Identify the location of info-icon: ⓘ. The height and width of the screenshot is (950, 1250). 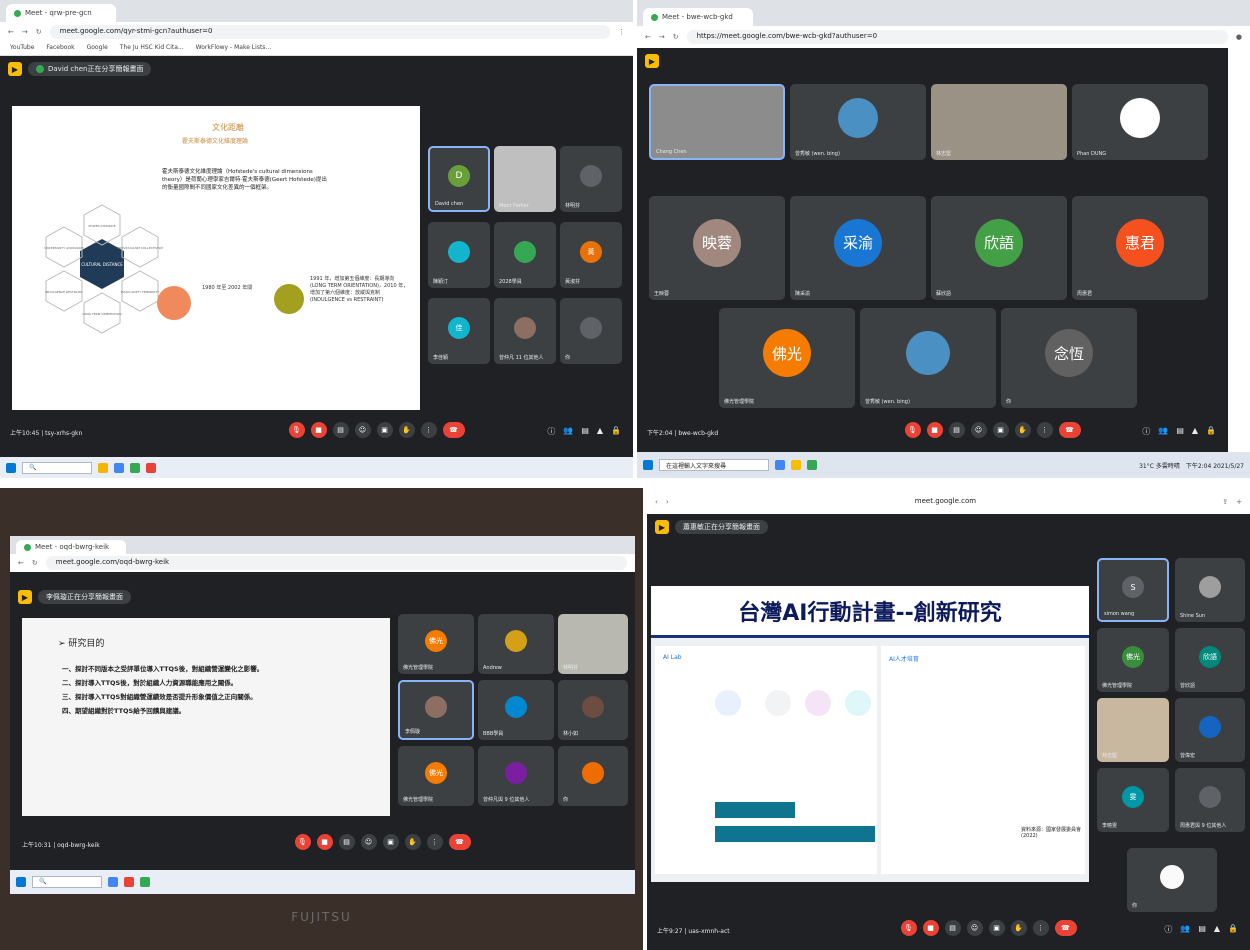
(1146, 431).